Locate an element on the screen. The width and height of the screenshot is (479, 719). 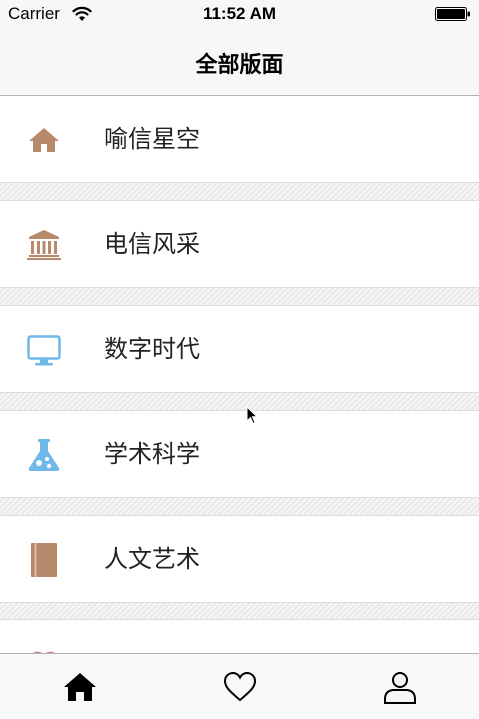
person-icon is located at coordinates (400, 688).